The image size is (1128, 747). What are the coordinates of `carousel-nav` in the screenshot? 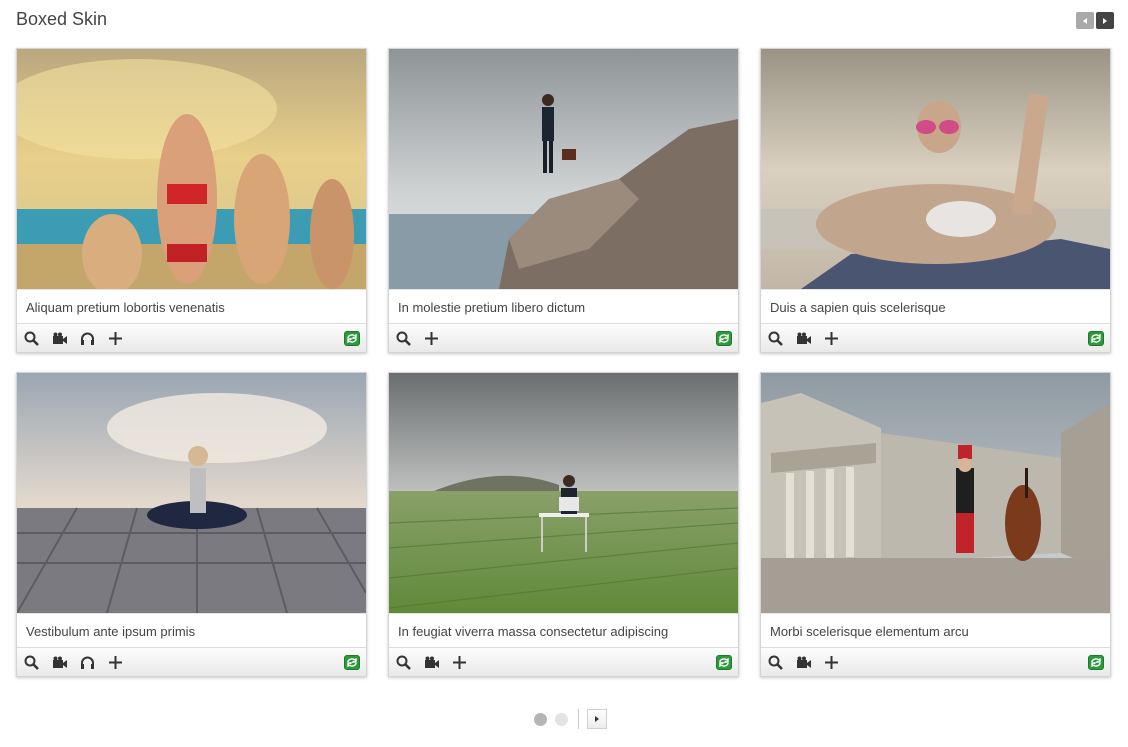 It's located at (1095, 20).